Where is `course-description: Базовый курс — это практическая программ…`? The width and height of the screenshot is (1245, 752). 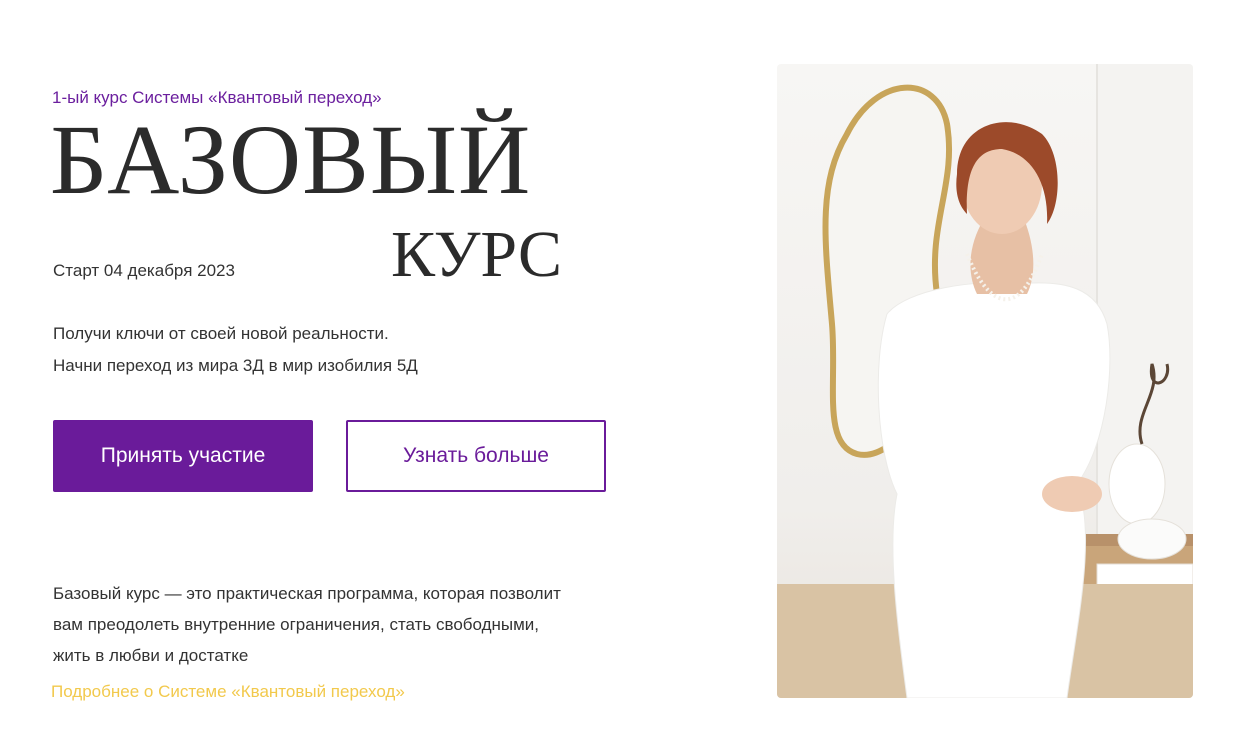 course-description: Базовый курс — это практическая программ… is located at coordinates (338, 624).